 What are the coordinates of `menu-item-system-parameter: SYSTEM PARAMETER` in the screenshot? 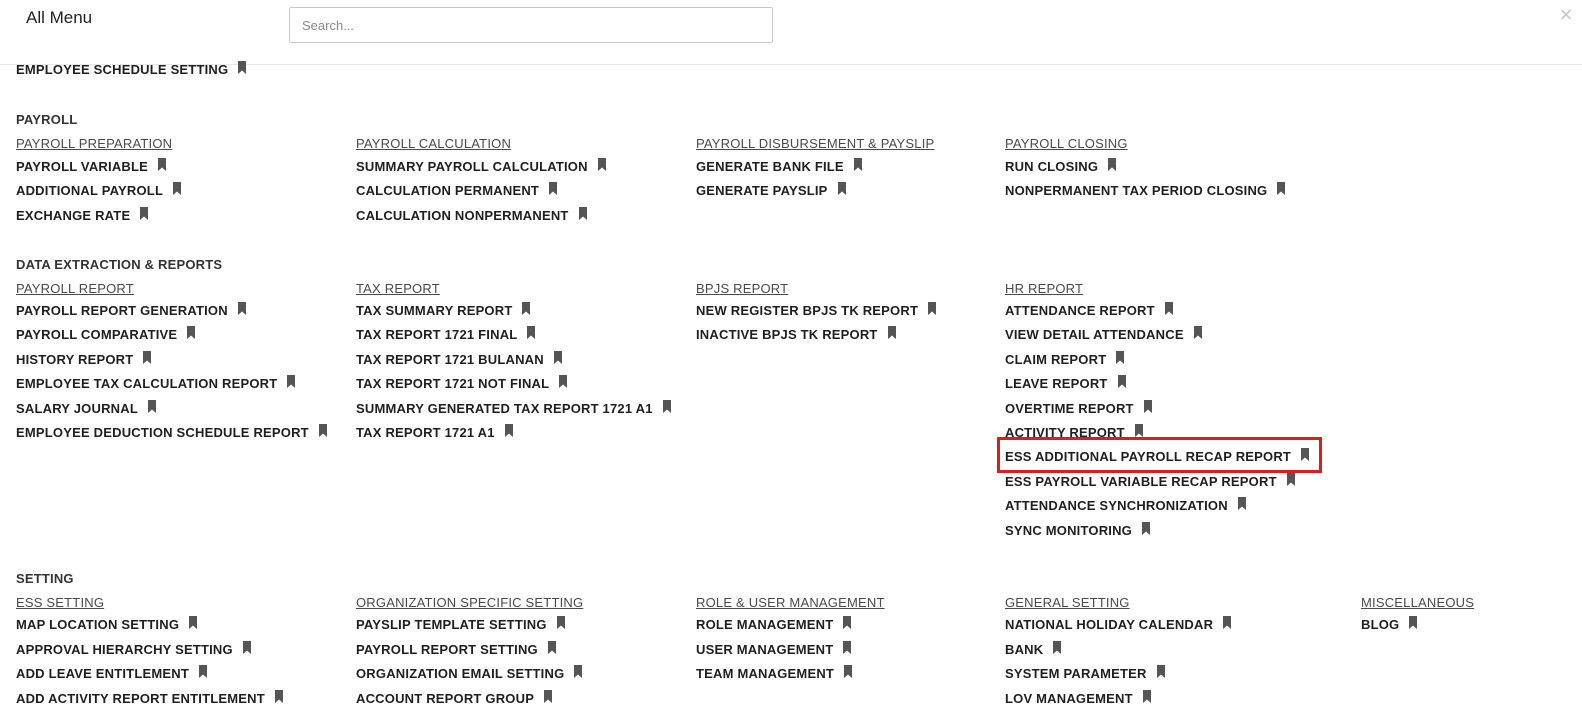 It's located at (1086, 673).